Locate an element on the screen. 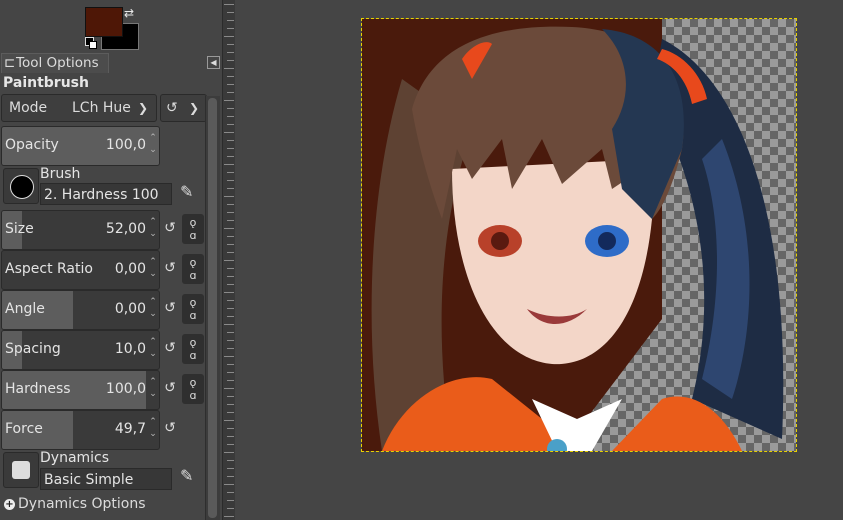  dynamics-icon is located at coordinates (21, 470).